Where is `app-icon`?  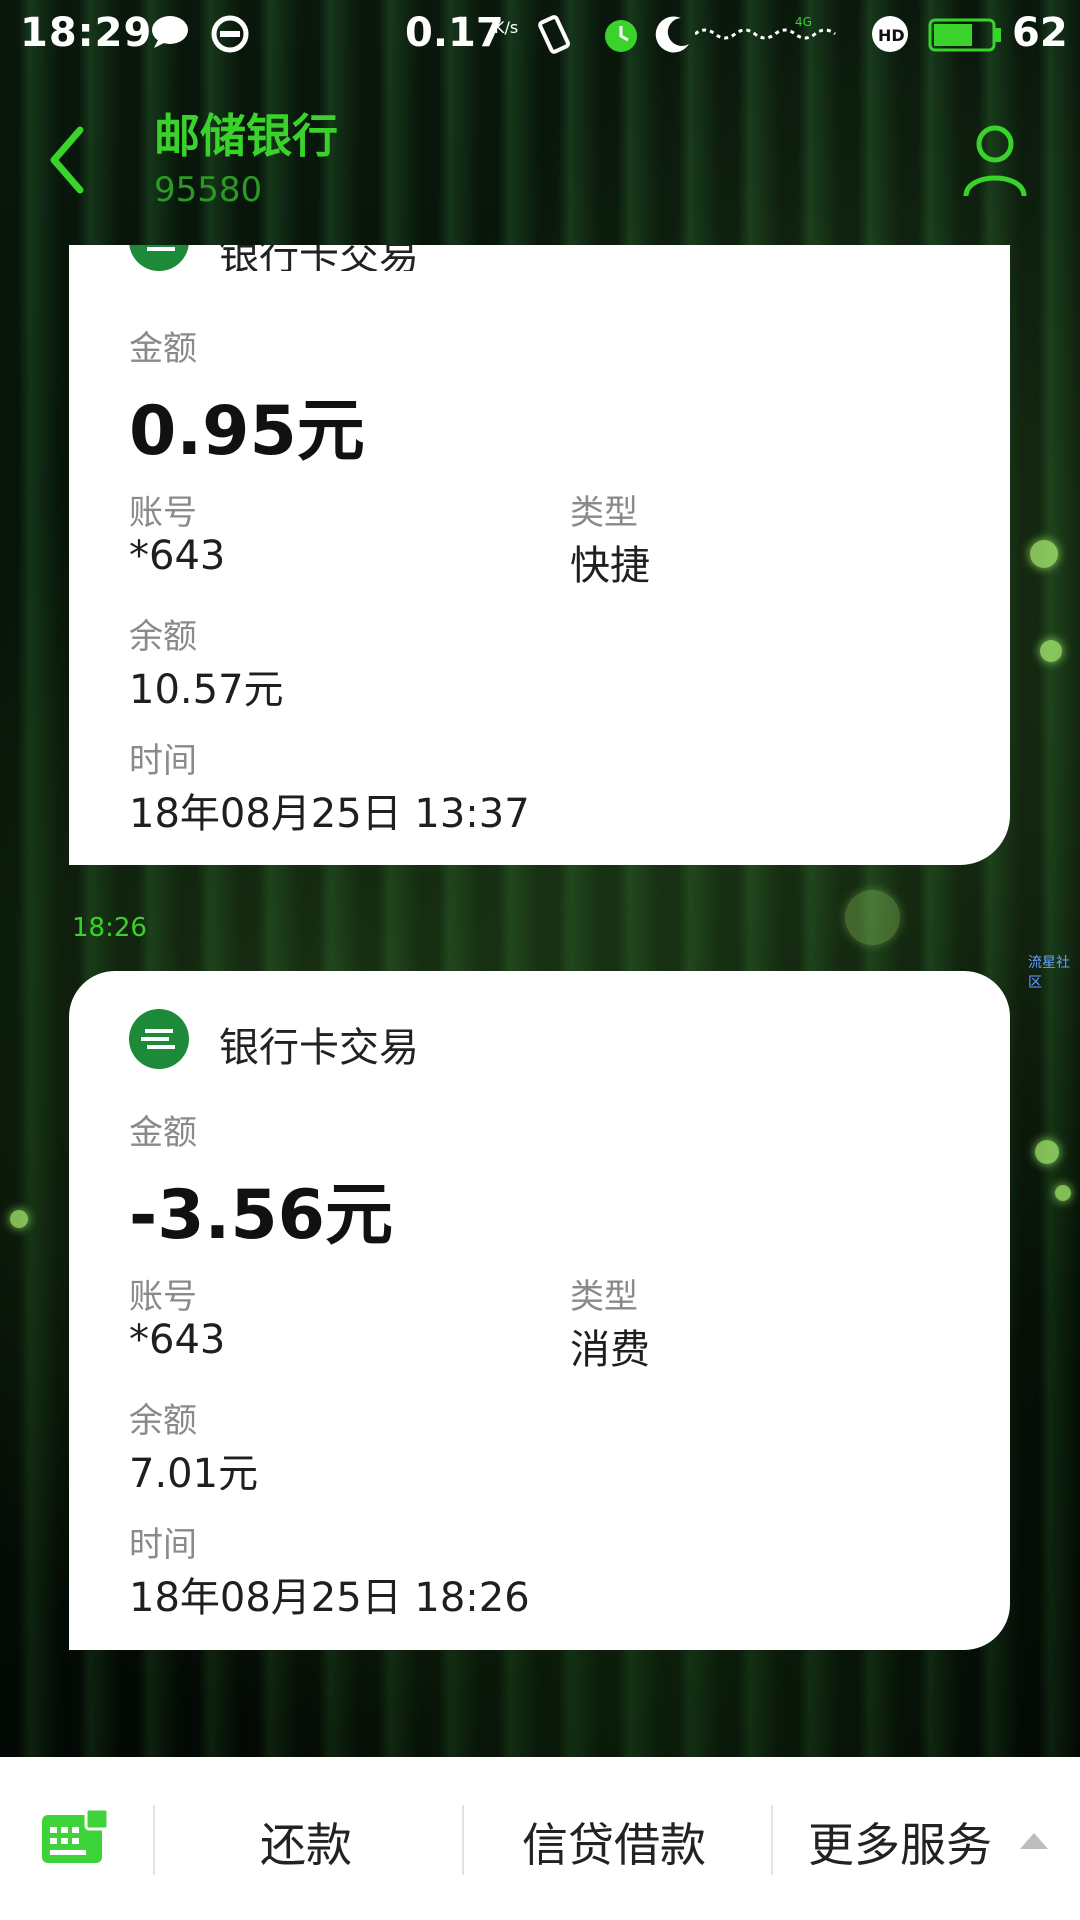 app-icon is located at coordinates (230, 34).